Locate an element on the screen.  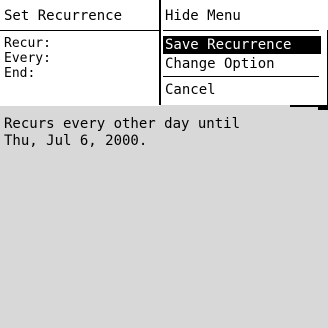
every-label: Every: is located at coordinates (27, 58).